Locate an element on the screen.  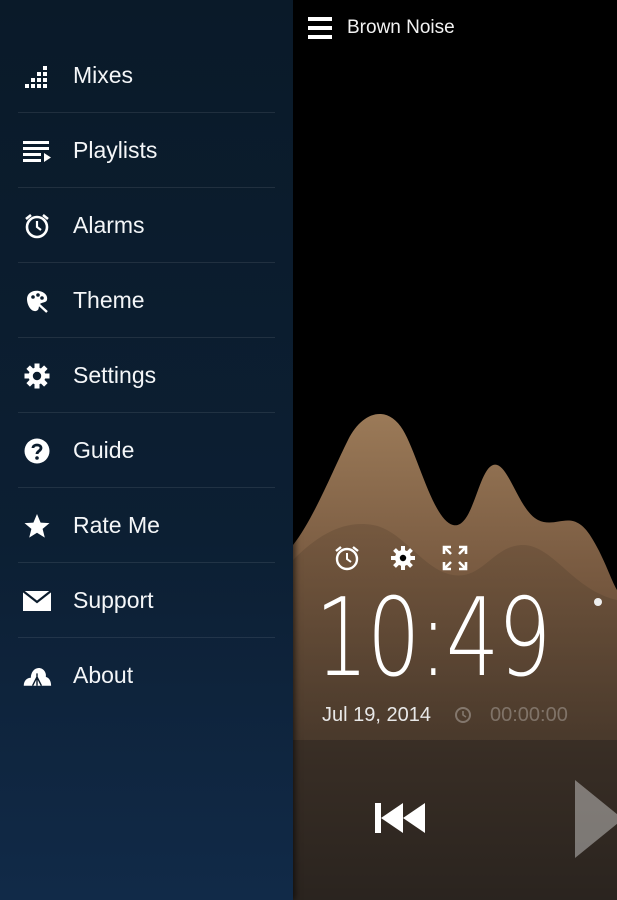
cloud-icon is located at coordinates (37, 676).